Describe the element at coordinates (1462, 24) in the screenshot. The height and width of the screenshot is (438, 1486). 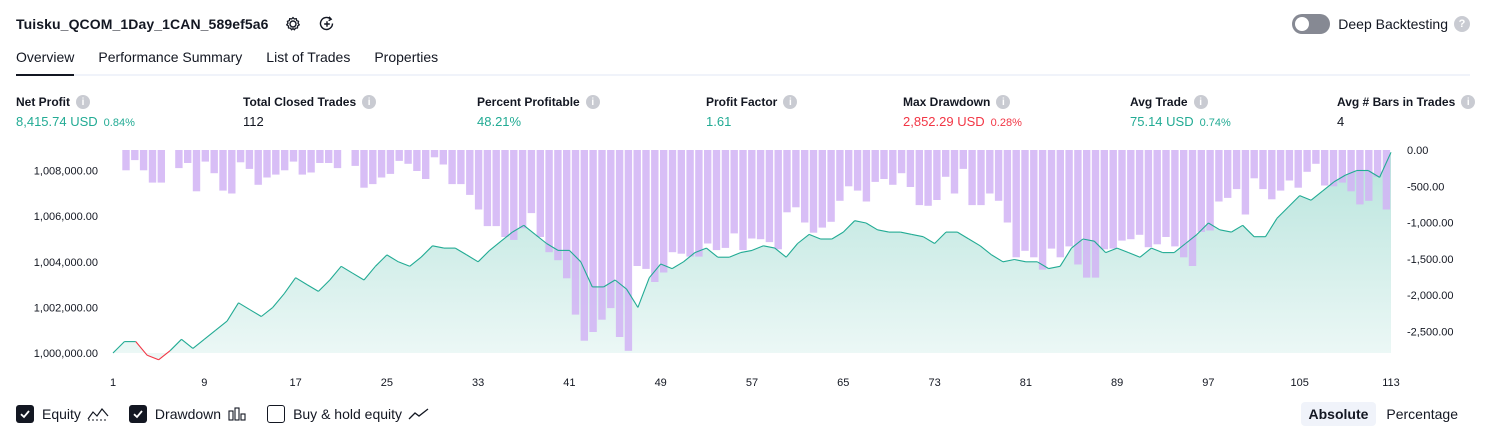
I see `help-icon: ?` at that location.